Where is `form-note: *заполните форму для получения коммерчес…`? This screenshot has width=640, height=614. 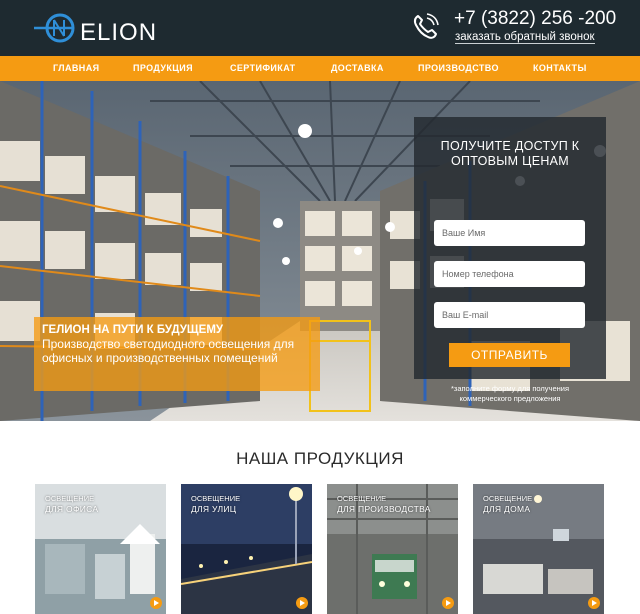 form-note: *заполните форму для получения коммерчес… is located at coordinates (510, 394).